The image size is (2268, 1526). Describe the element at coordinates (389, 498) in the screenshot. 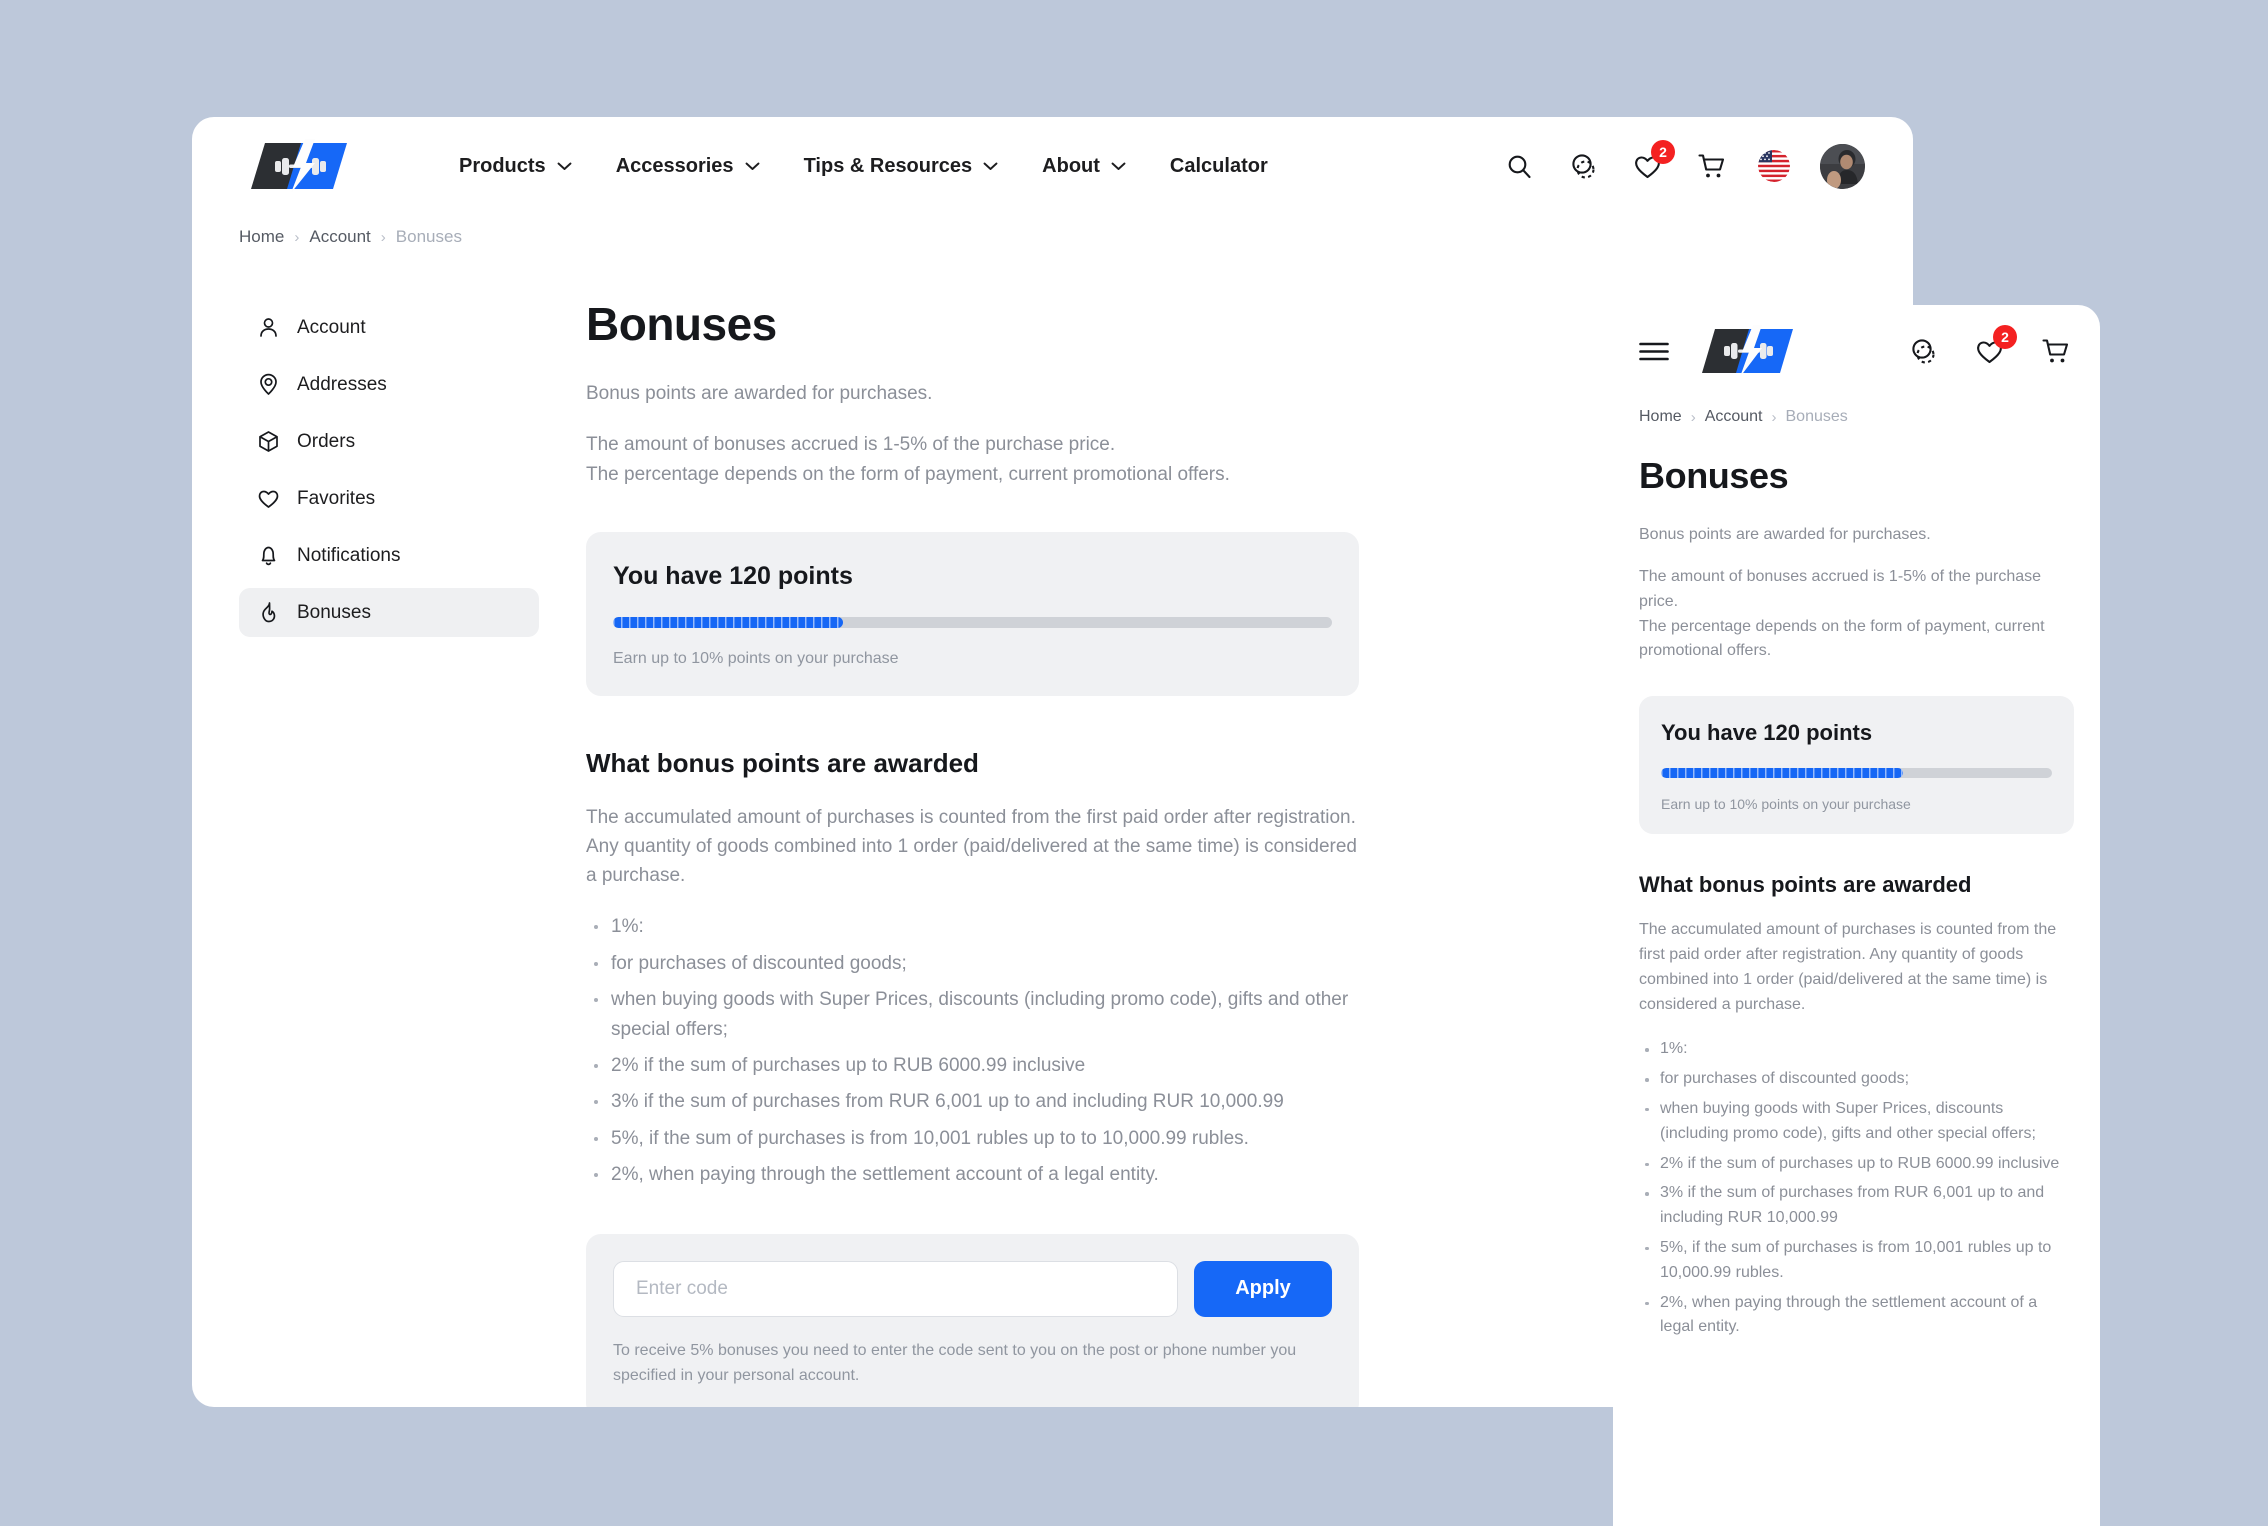

I see `sidebar-item-favorites: Favorites` at that location.